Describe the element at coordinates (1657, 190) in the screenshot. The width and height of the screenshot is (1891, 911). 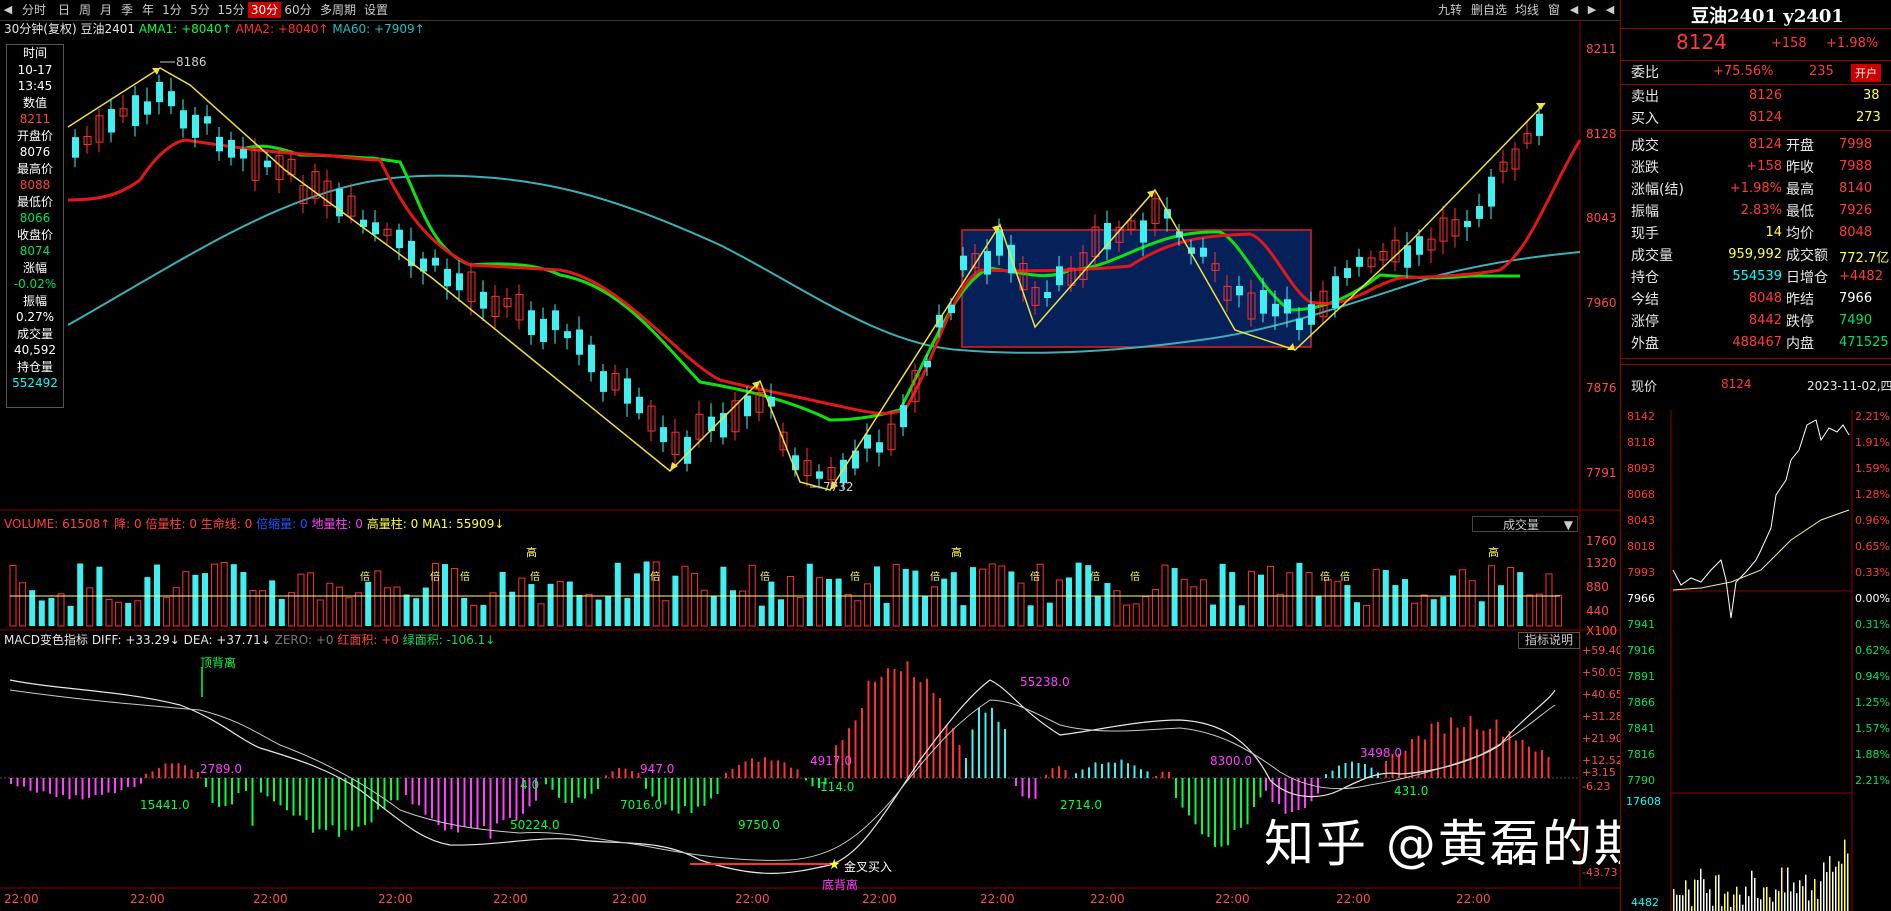
I see `stat-label: 涨幅(结)` at that location.